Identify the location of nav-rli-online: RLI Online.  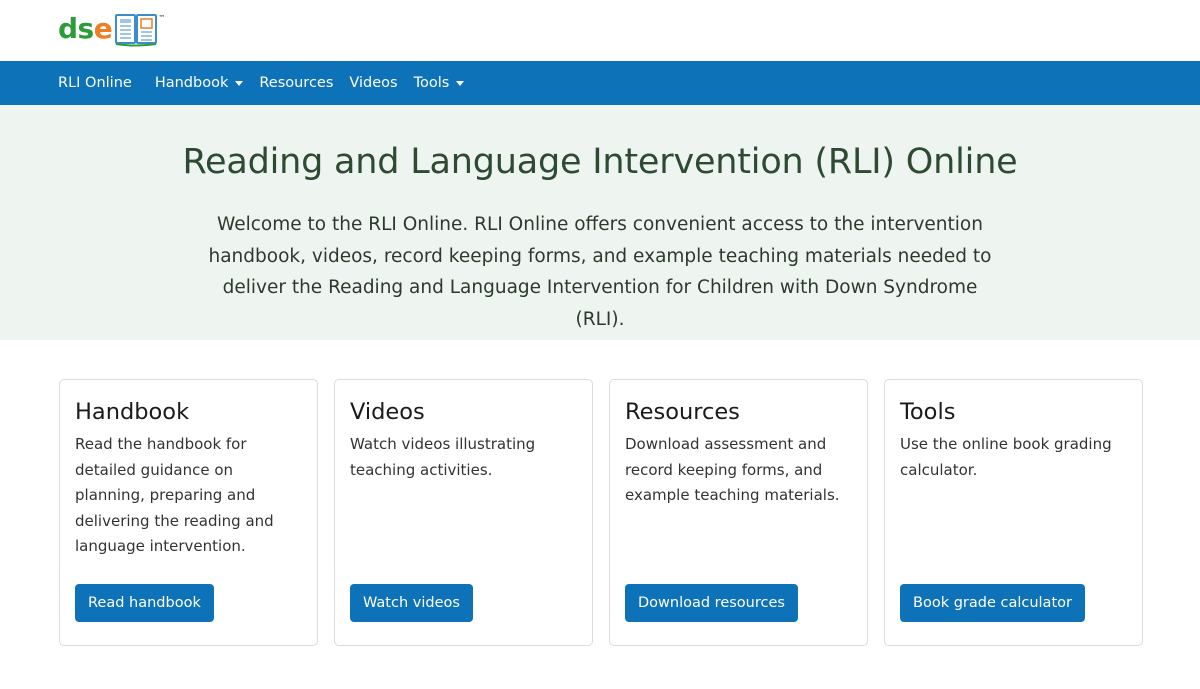
(95, 83).